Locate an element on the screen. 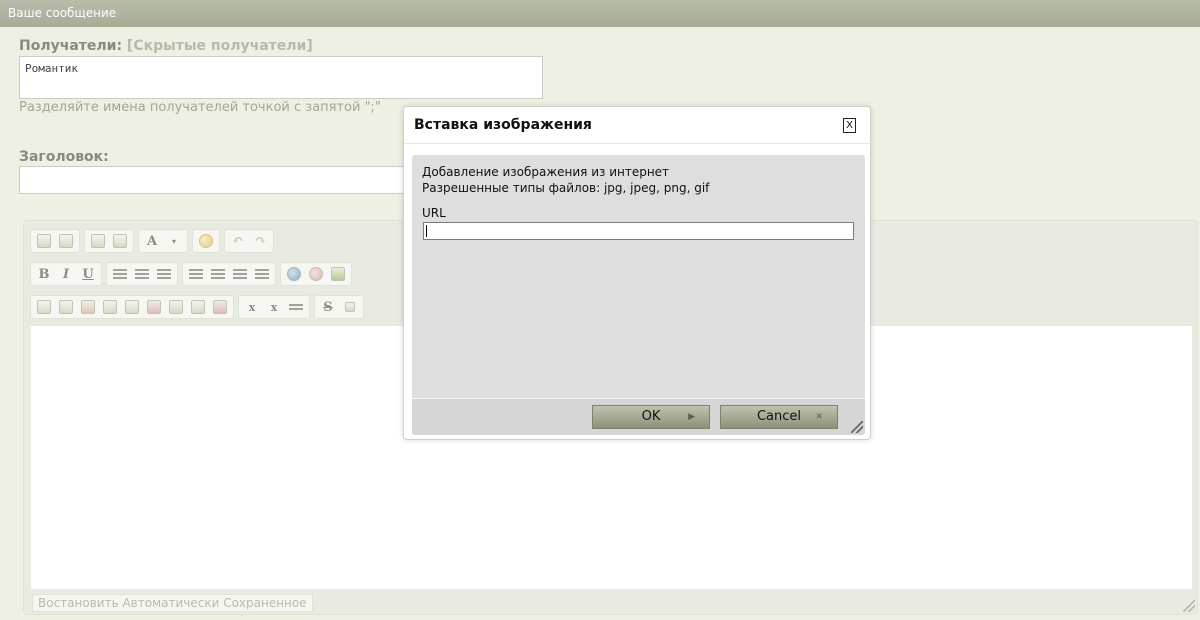 This screenshot has height=620, width=1200. toolbar-group-smiley is located at coordinates (206, 241).